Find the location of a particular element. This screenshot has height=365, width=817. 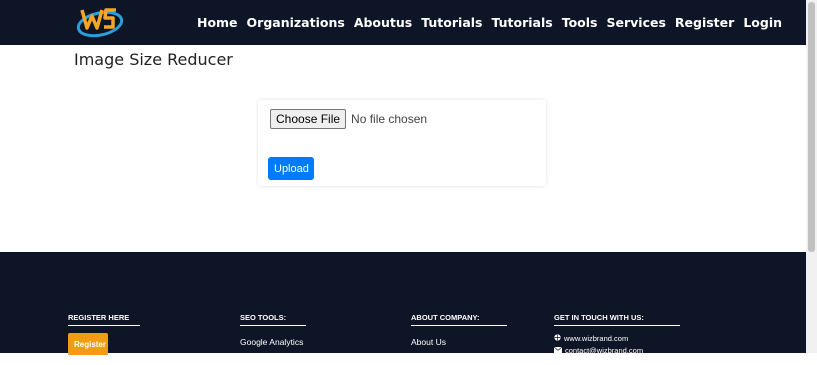

file-input: Choose File No file chosen is located at coordinates (348, 119).